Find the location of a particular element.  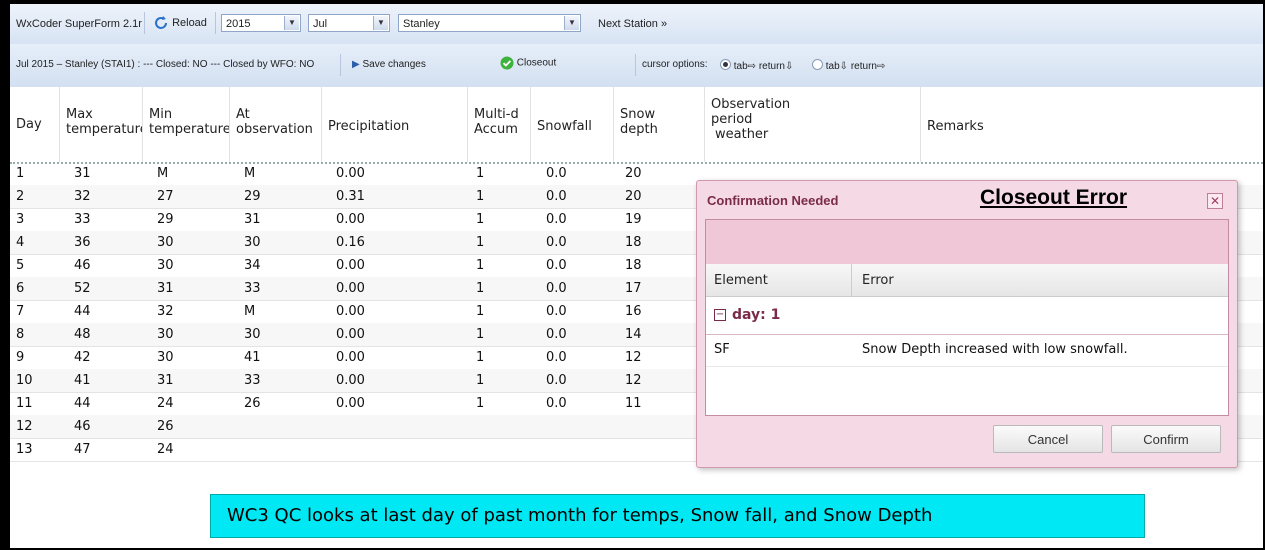

cell-atobs: 41 is located at coordinates (252, 357).